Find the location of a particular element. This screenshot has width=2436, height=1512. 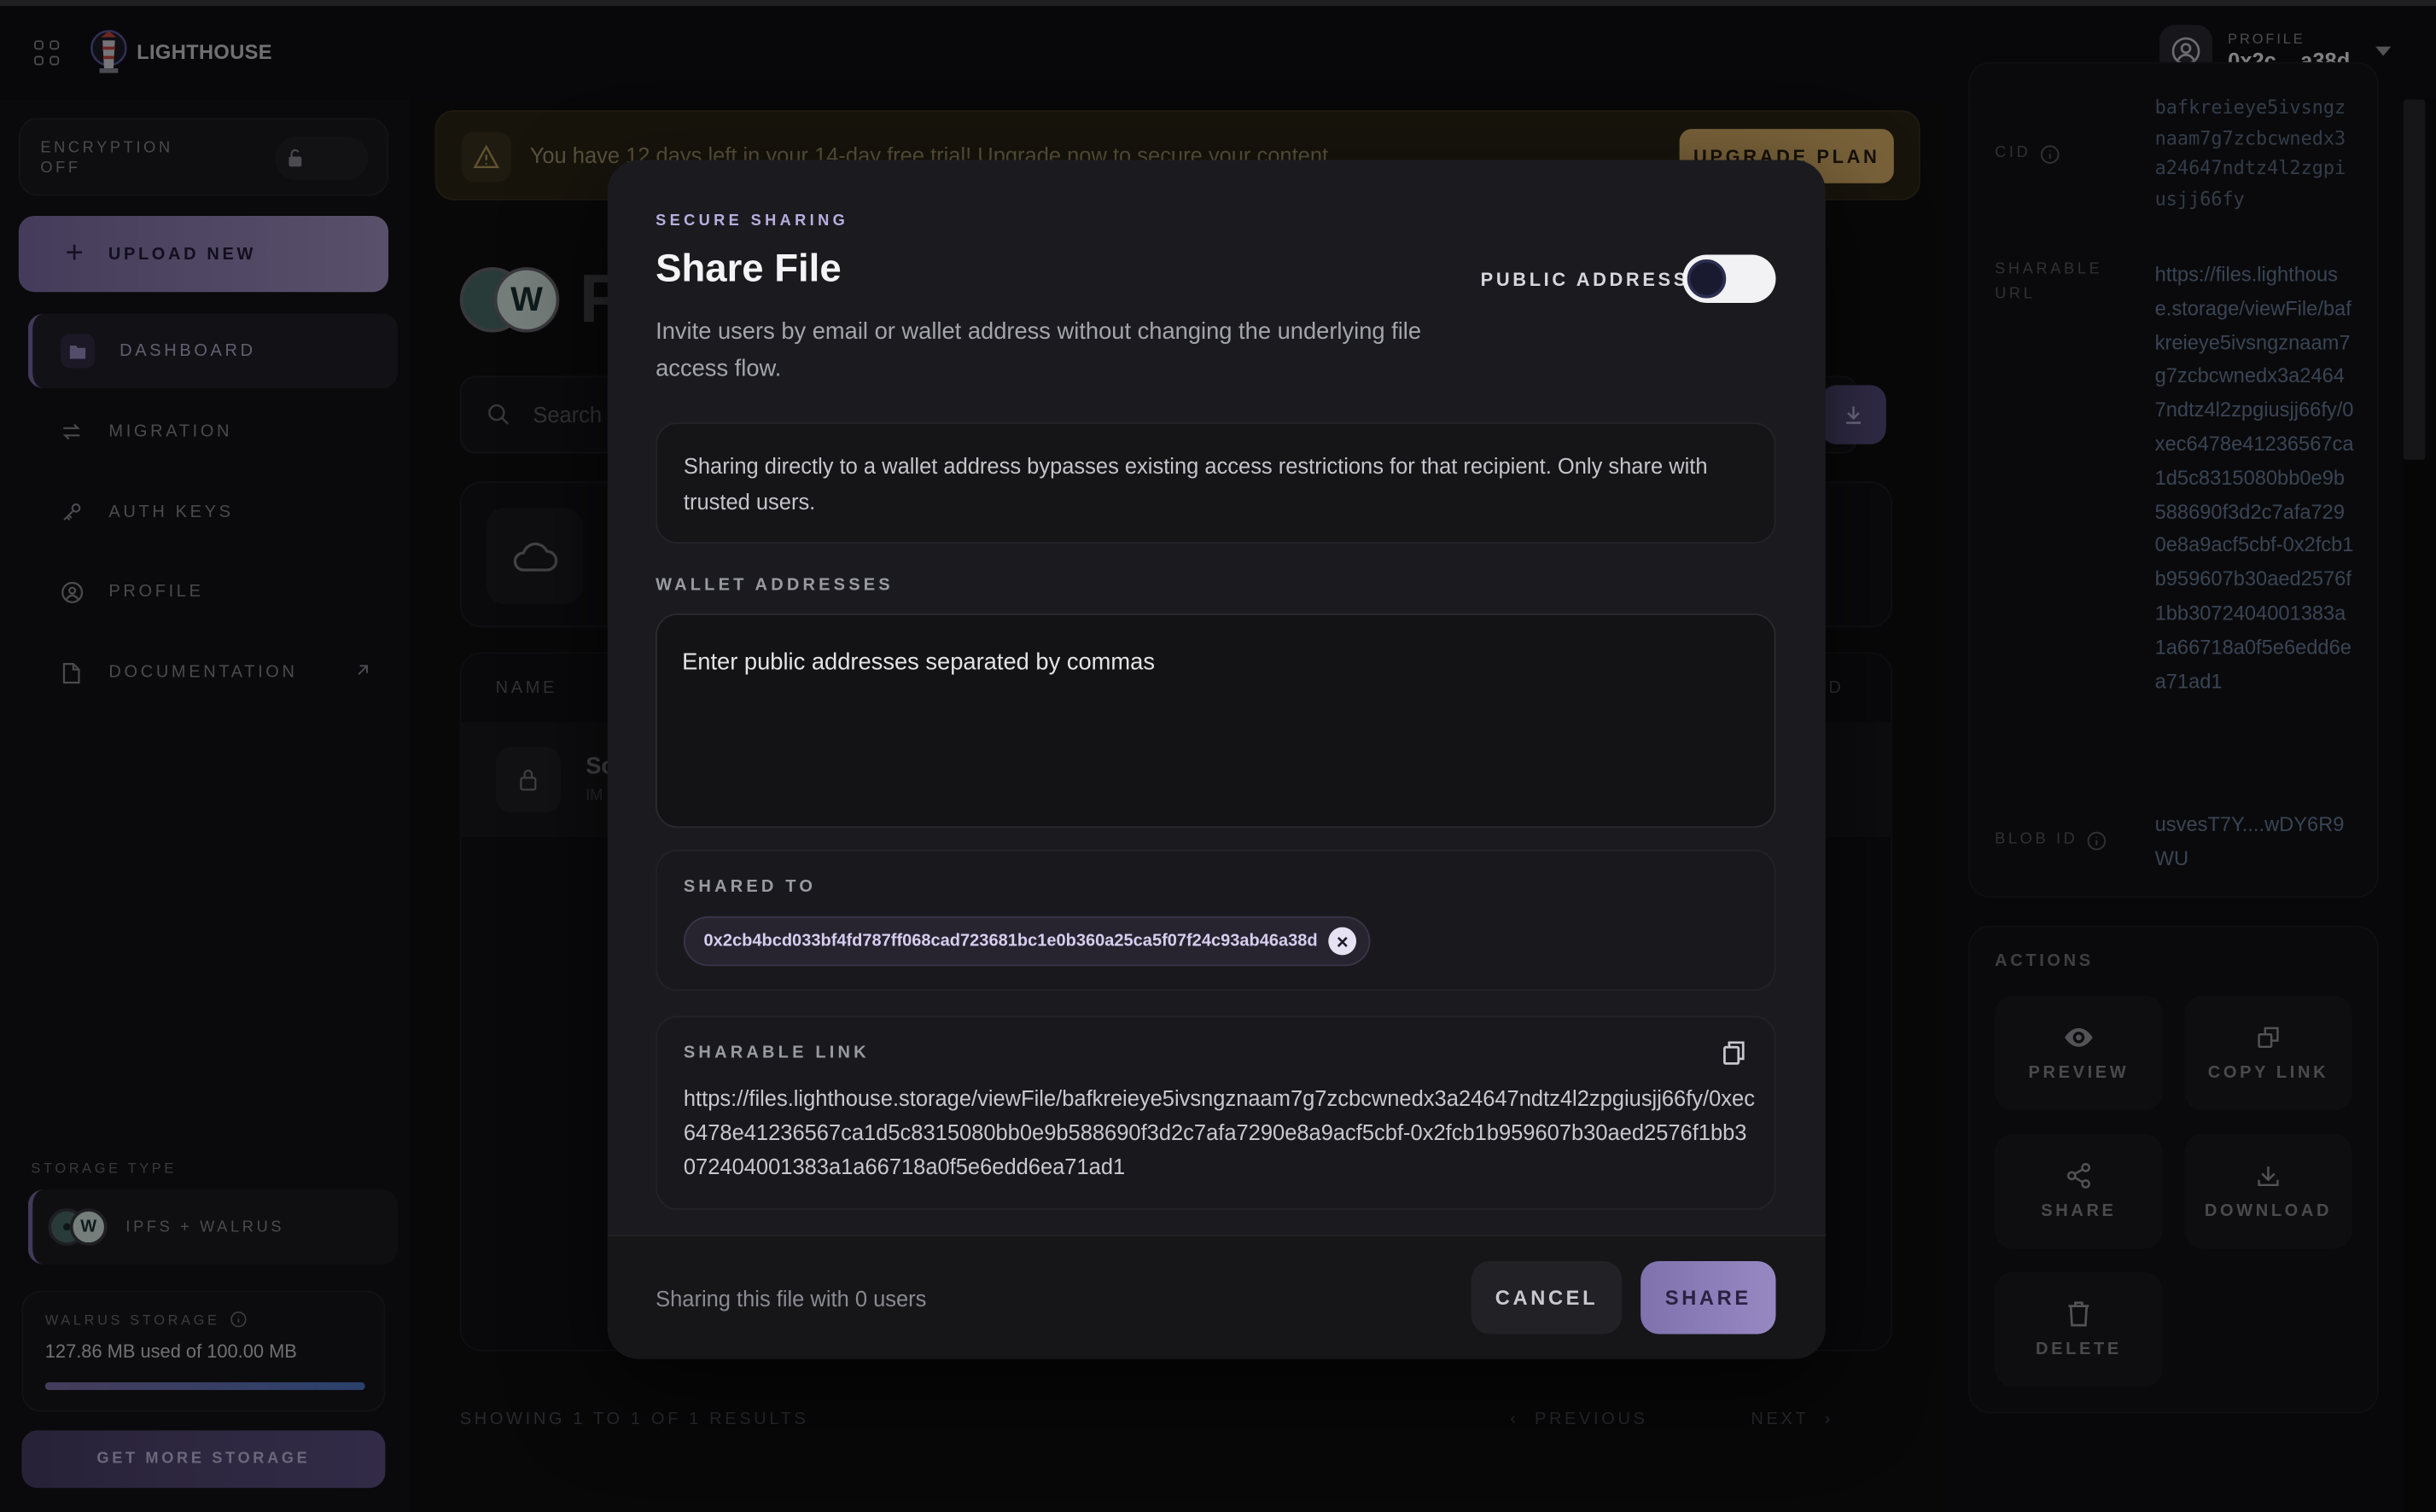

eye-icon is located at coordinates (2079, 1038).